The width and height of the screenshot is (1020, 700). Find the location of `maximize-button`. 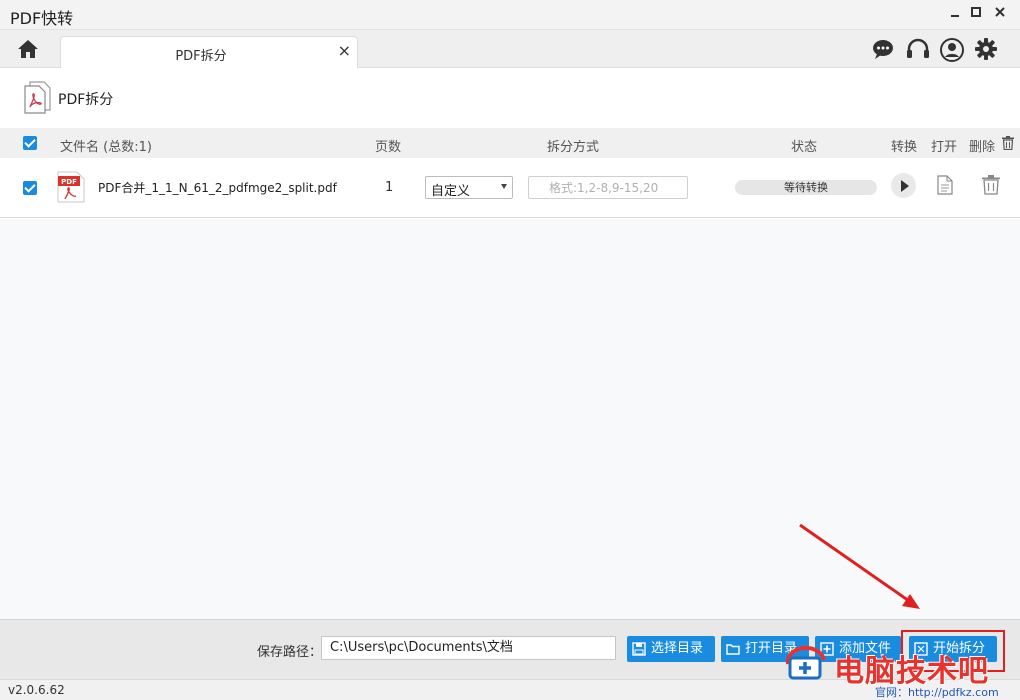

maximize-button is located at coordinates (976, 15).